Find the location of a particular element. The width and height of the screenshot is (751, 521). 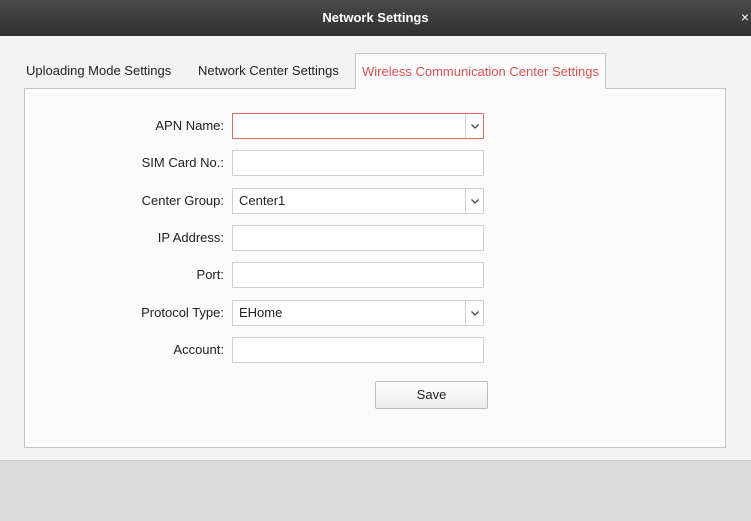

dialog-footer is located at coordinates (375, 490).